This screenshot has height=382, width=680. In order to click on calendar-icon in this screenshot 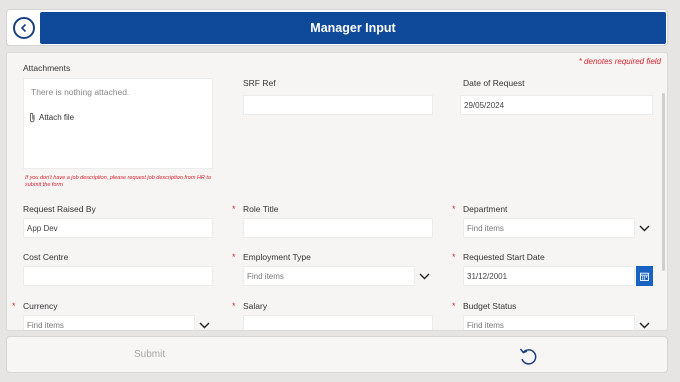, I will do `click(644, 276)`.